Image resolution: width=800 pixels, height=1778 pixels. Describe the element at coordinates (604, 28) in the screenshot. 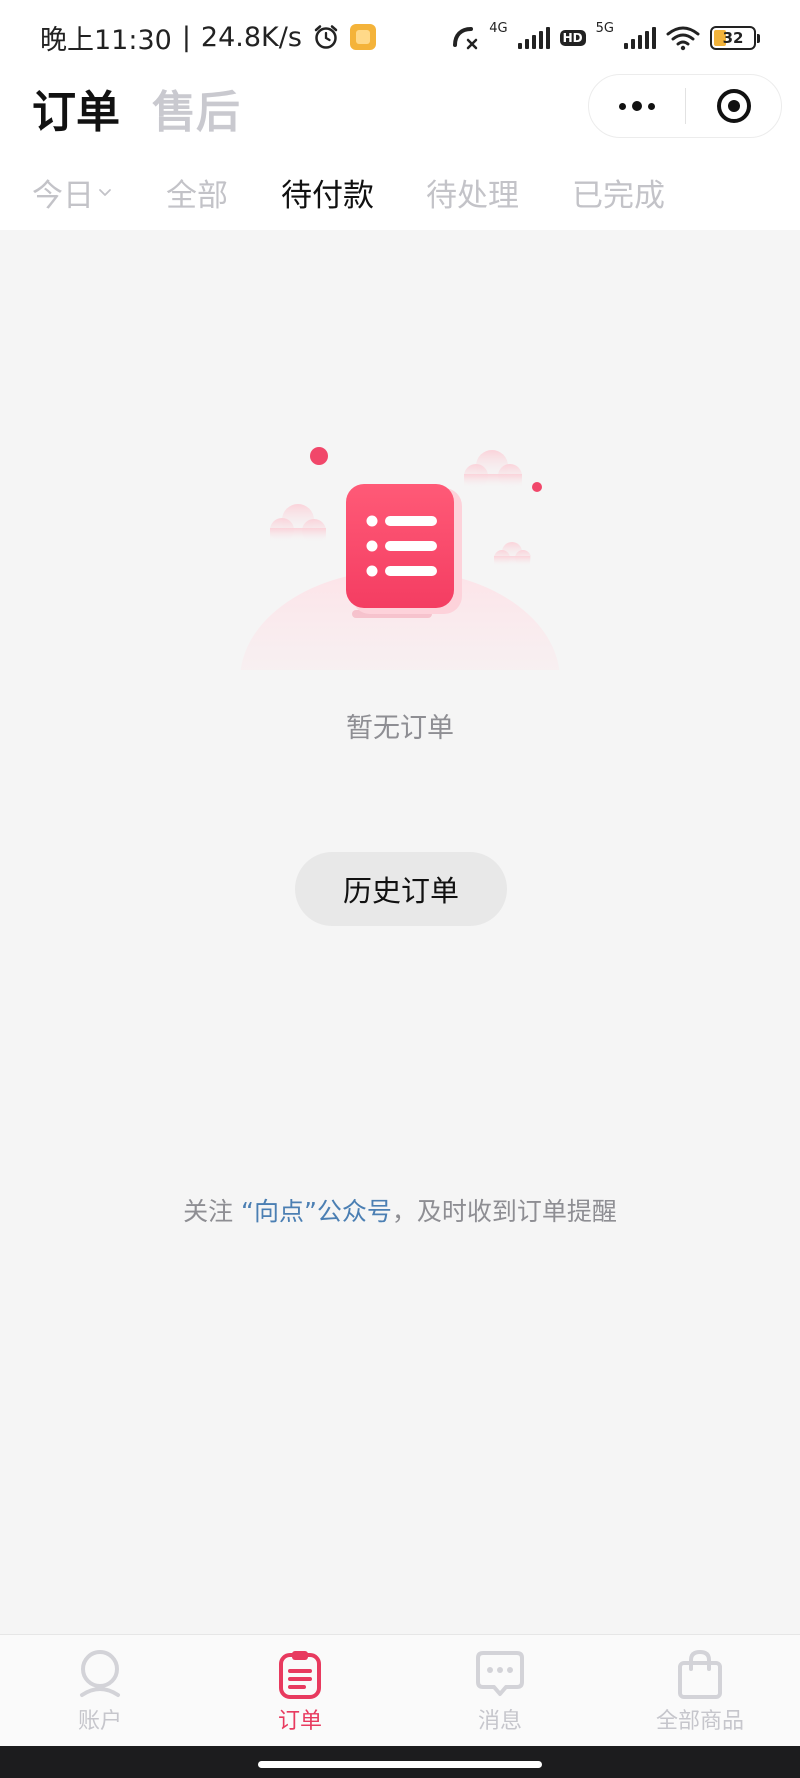

I see `signal-2-label: 5G` at that location.